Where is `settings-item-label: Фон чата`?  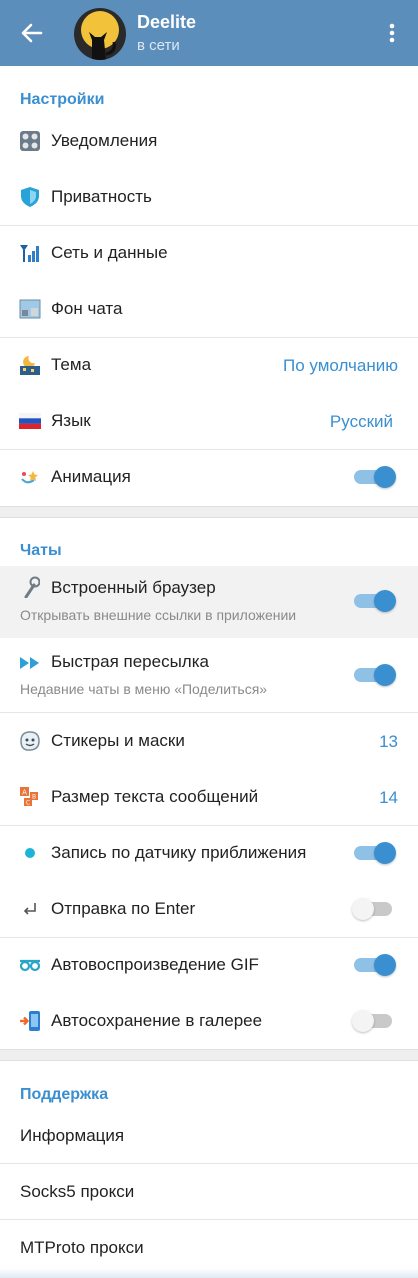
settings-item-label: Фон чата is located at coordinates (87, 308).